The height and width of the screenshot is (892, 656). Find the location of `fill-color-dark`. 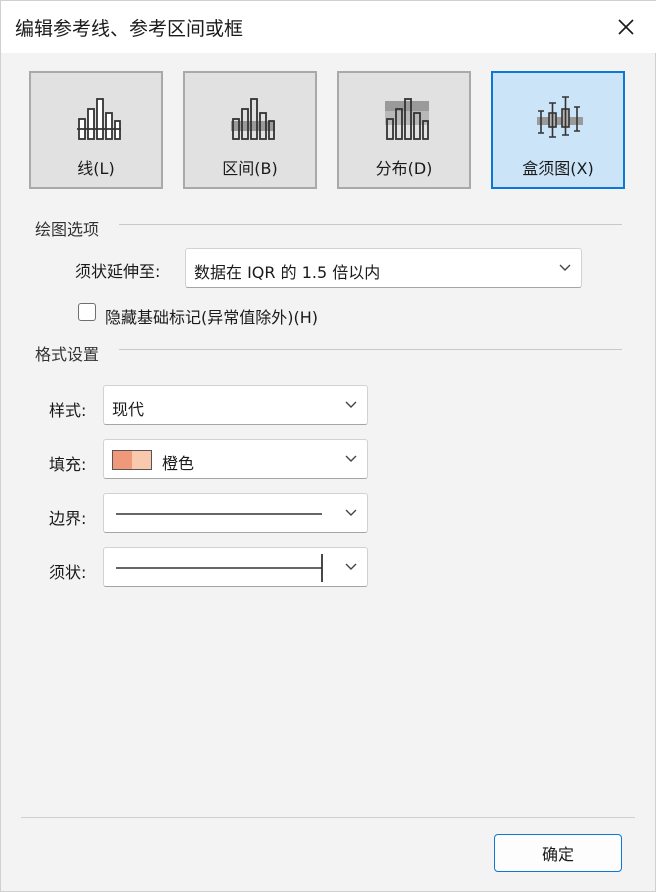

fill-color-dark is located at coordinates (122, 460).